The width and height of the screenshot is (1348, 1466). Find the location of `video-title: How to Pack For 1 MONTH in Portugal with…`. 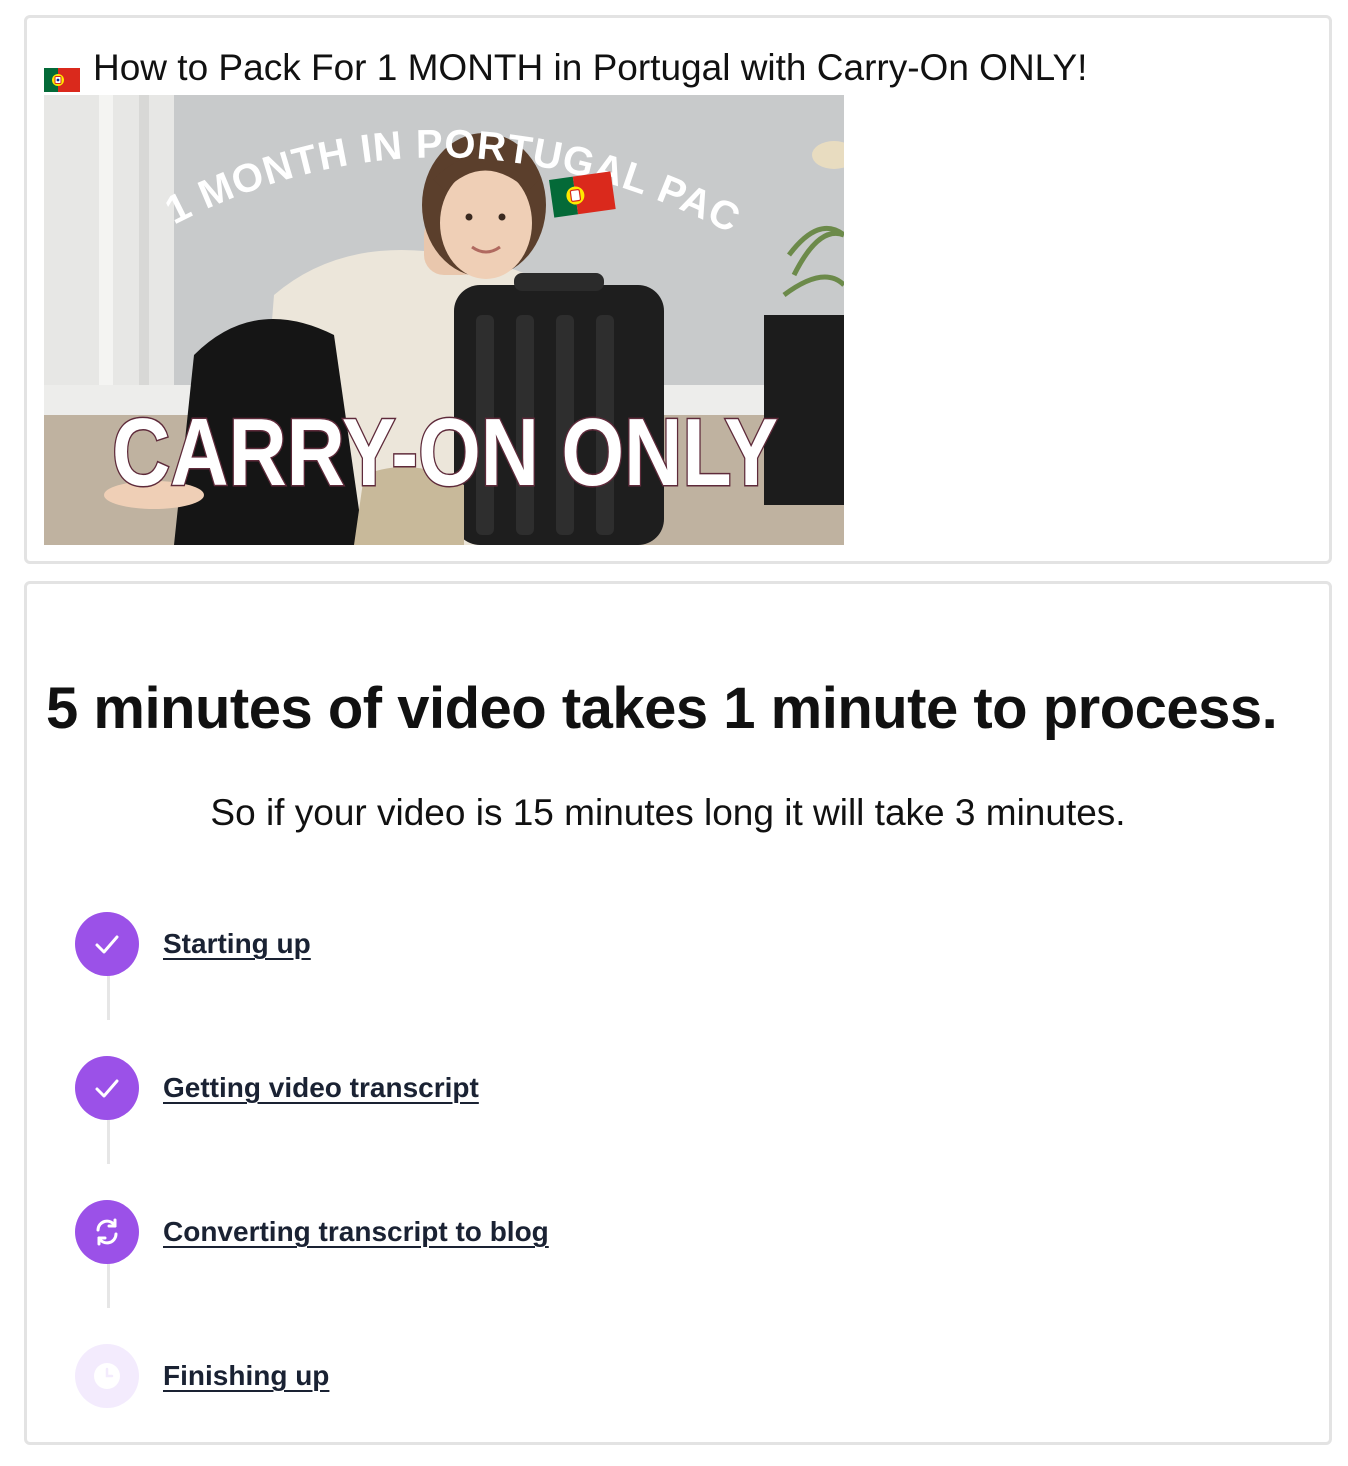

video-title: How to Pack For 1 MONTH in Portugal with… is located at coordinates (565, 68).